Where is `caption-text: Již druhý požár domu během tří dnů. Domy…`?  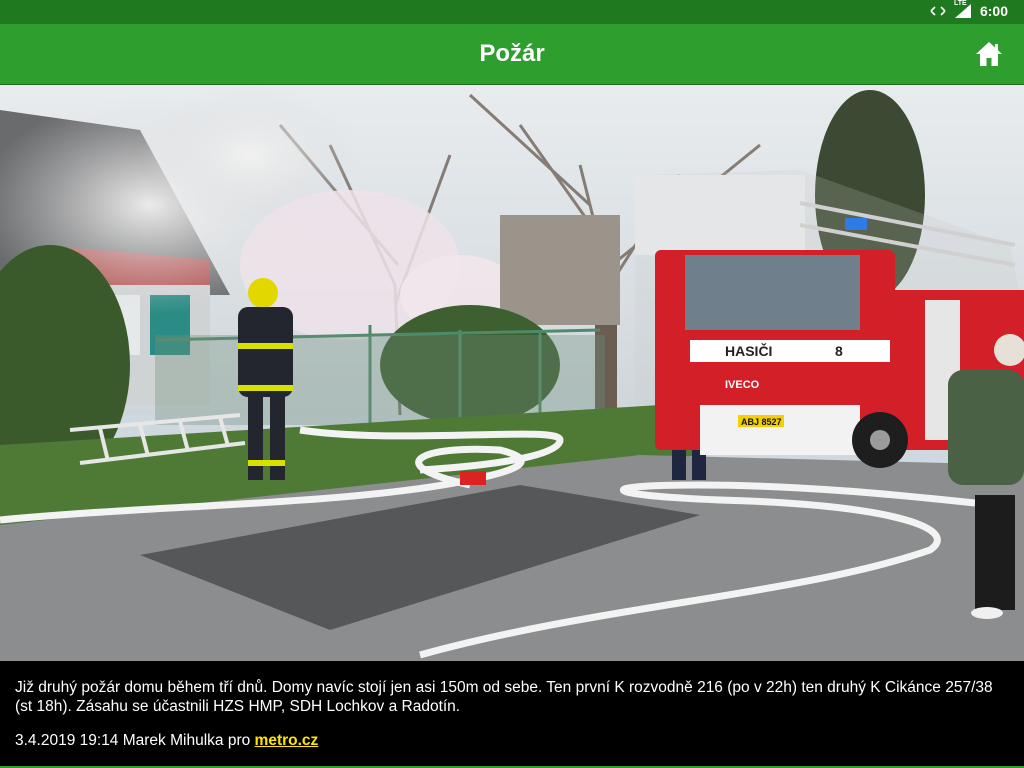
caption-text: Již druhý požár domu během tří dnů. Domy… is located at coordinates (504, 697).